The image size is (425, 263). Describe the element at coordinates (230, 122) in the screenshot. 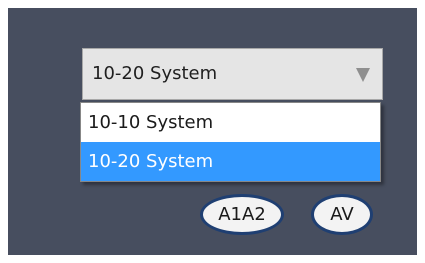

I see `dropdown-option-10-10-system: 10-10 System` at that location.